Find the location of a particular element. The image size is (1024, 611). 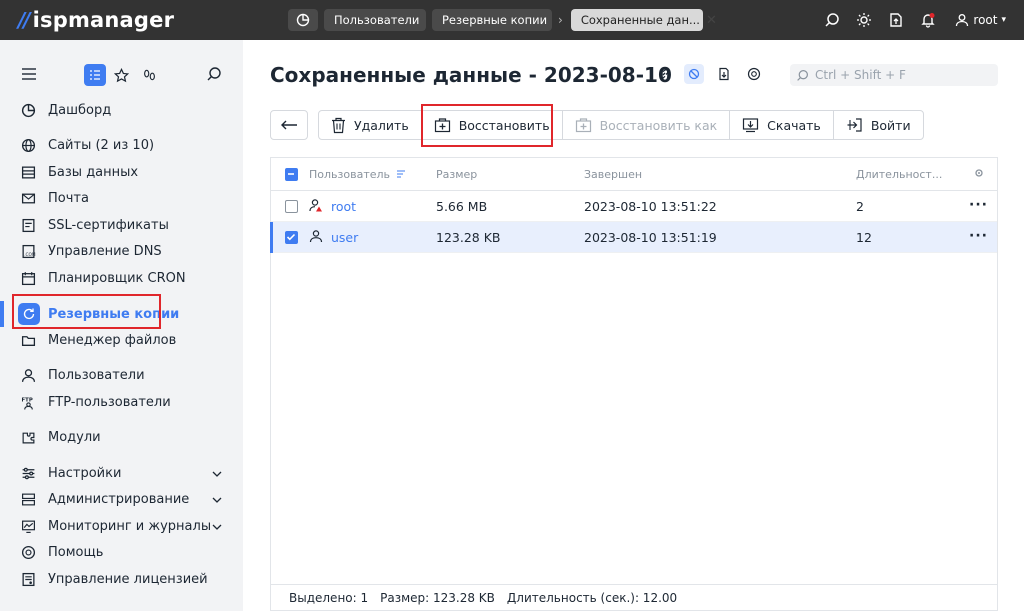

user-menu: root ▾ is located at coordinates (980, 20).